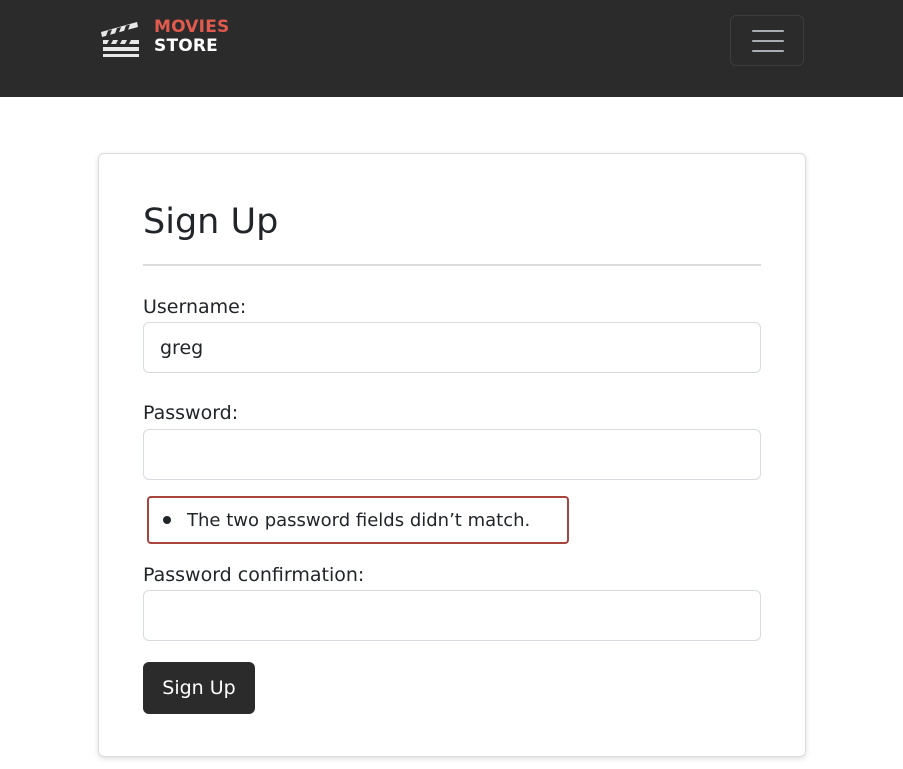 The image size is (903, 769). I want to click on bullet-icon, so click(167, 520).